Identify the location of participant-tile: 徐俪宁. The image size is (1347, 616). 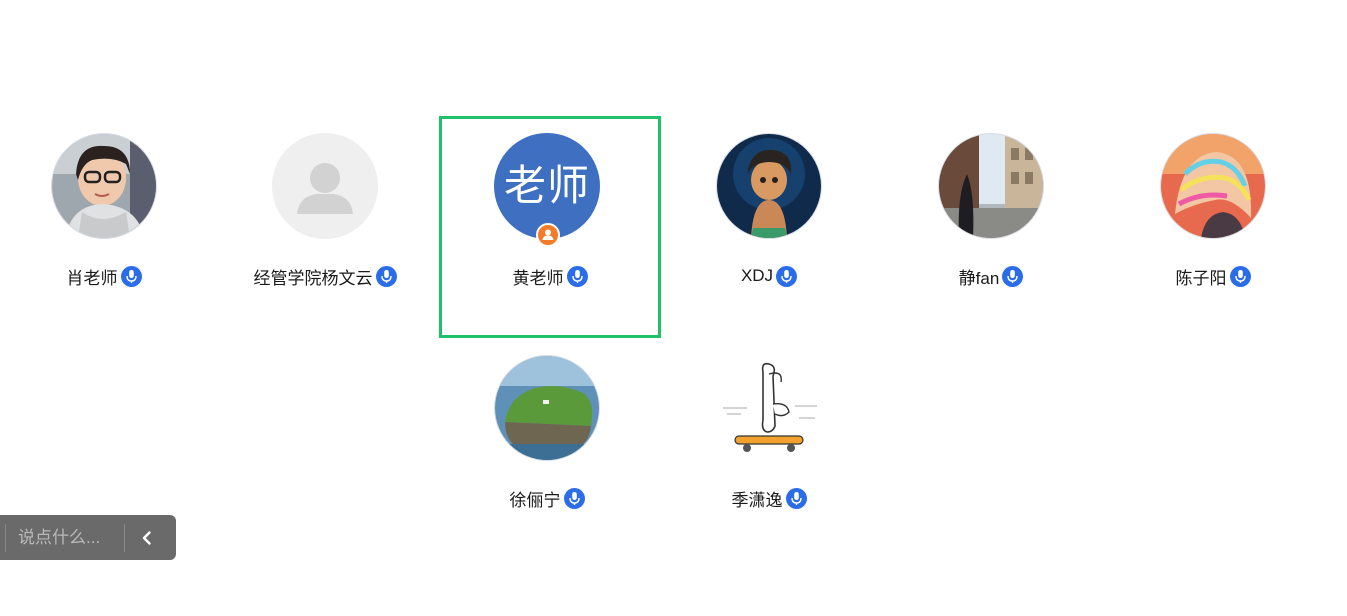
(547, 448).